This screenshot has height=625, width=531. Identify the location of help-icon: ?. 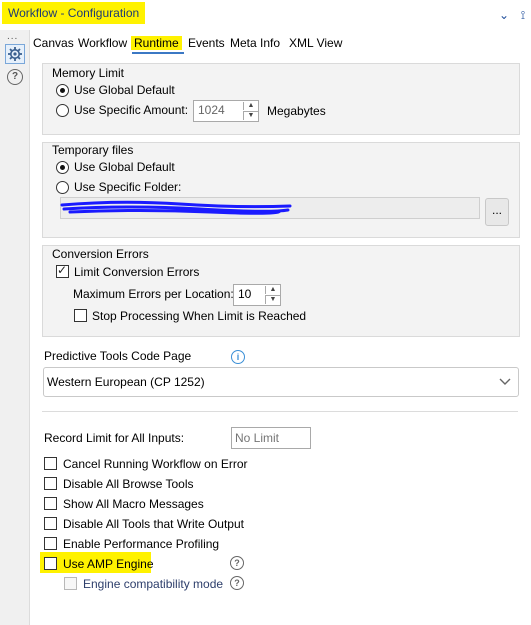
(15, 77).